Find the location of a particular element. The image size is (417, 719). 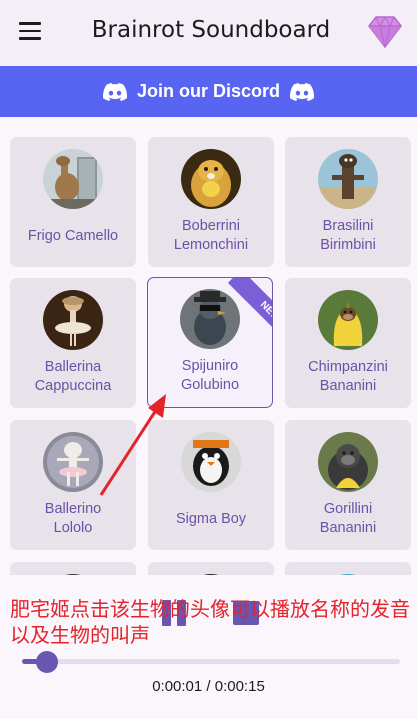

sound-card-ballerina-cappuccina: Ballerina Cappuccina is located at coordinates (73, 343).